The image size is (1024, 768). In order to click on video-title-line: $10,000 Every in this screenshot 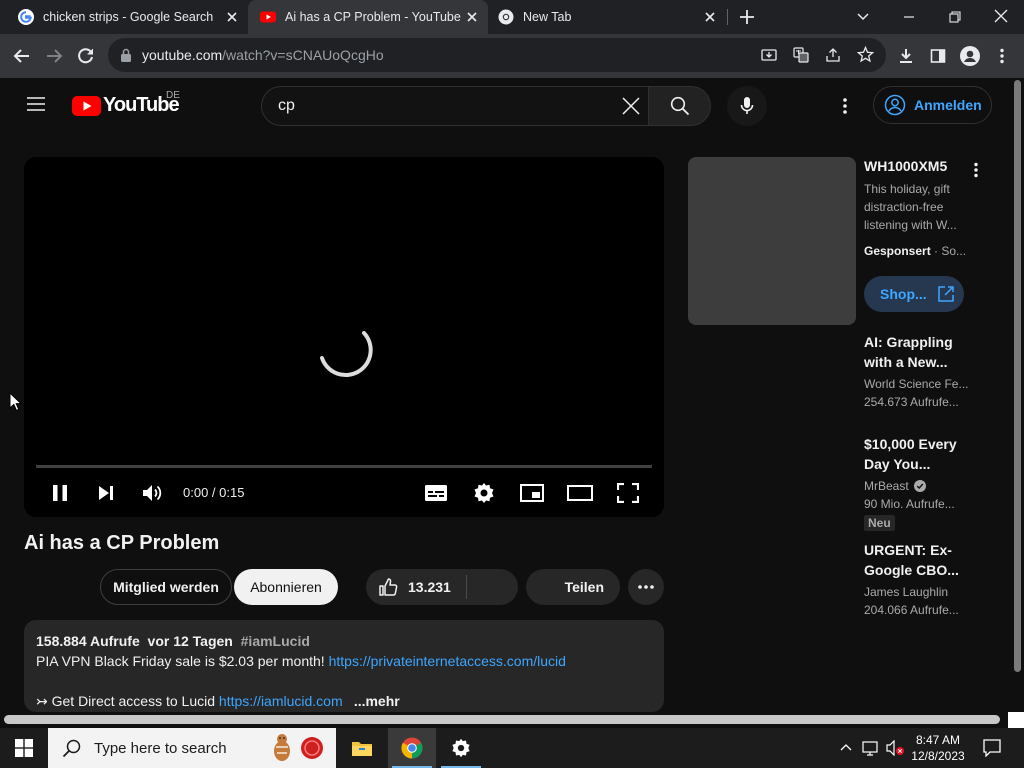, I will do `click(910, 444)`.